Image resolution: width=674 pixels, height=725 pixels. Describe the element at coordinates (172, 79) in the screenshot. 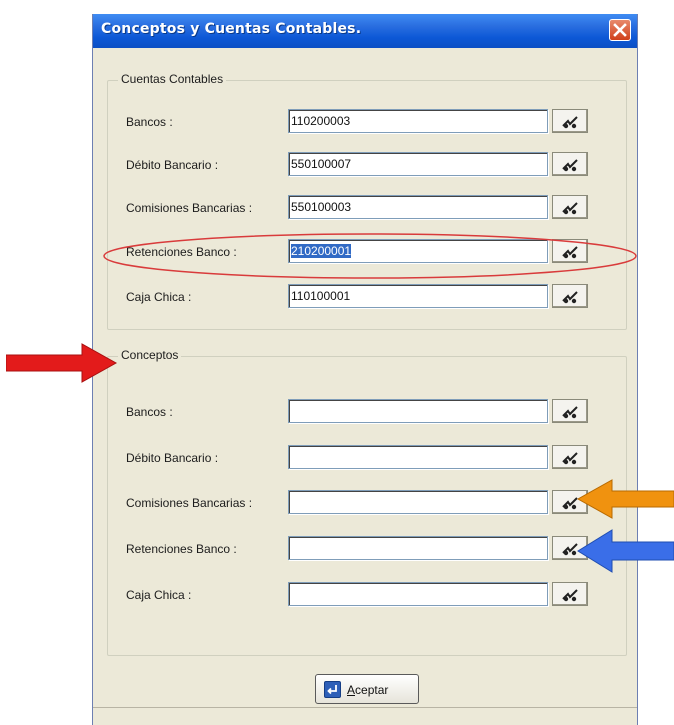

I see `cuentas-contables-legend: Cuentas Contables` at that location.